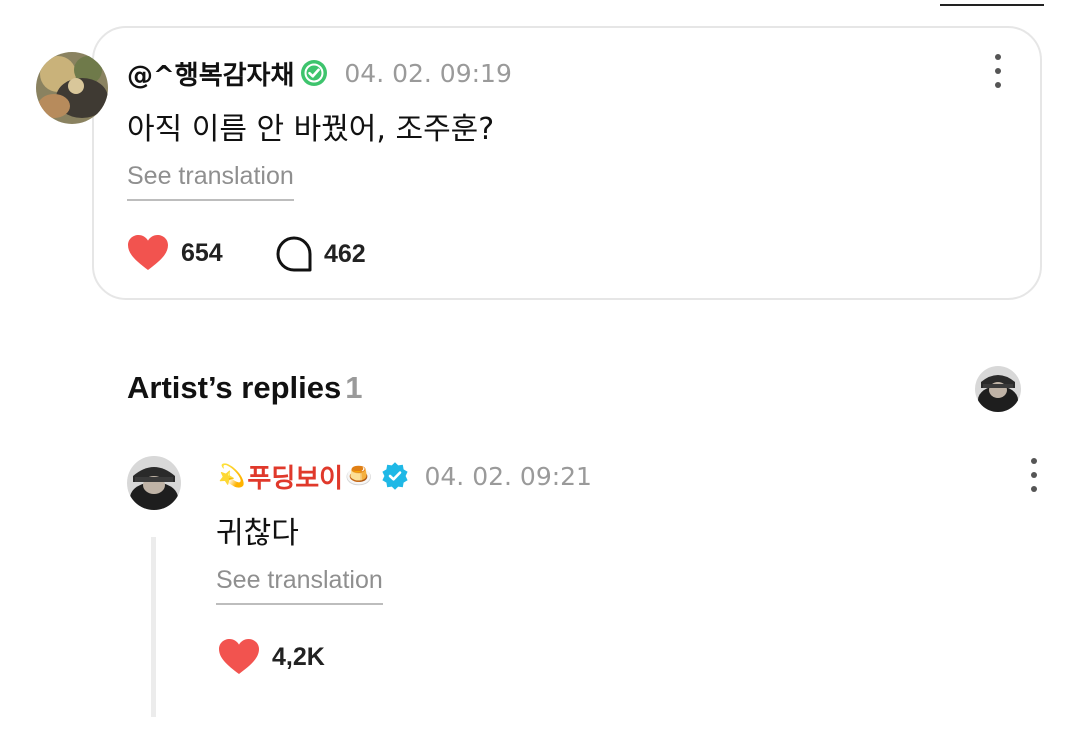  I want to click on like-button: 4,2K, so click(271, 657).